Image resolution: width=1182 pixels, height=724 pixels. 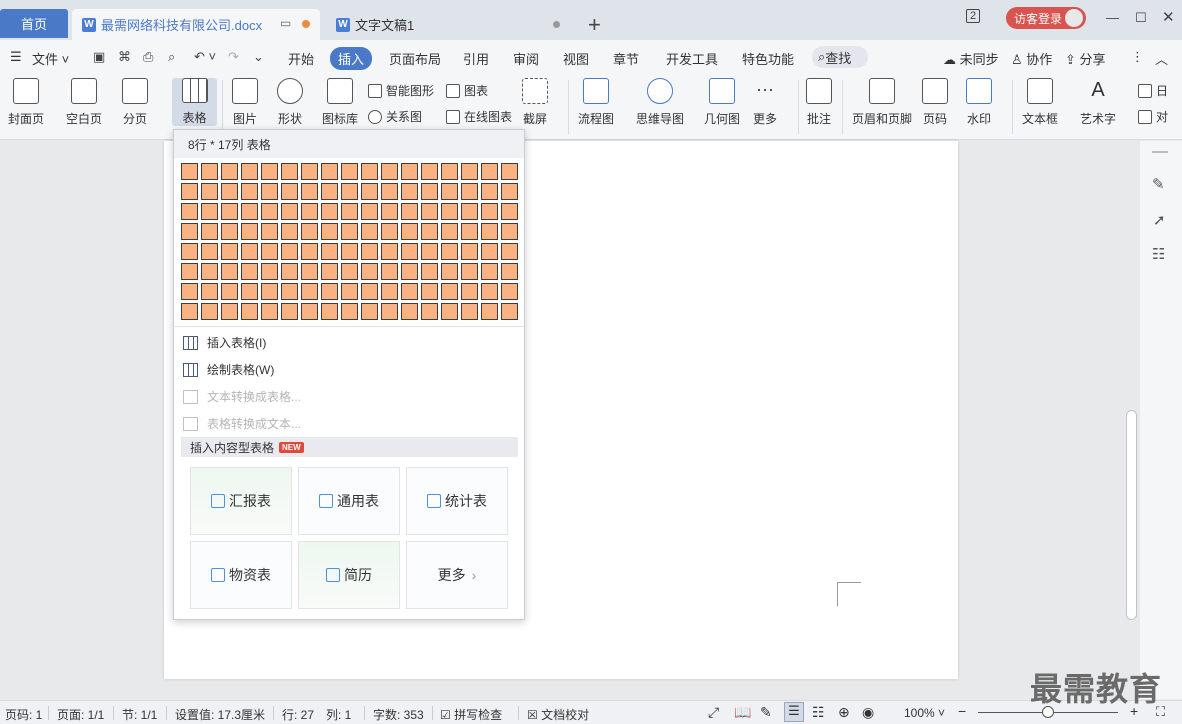 I want to click on picture-button: 图片, so click(x=245, y=102).